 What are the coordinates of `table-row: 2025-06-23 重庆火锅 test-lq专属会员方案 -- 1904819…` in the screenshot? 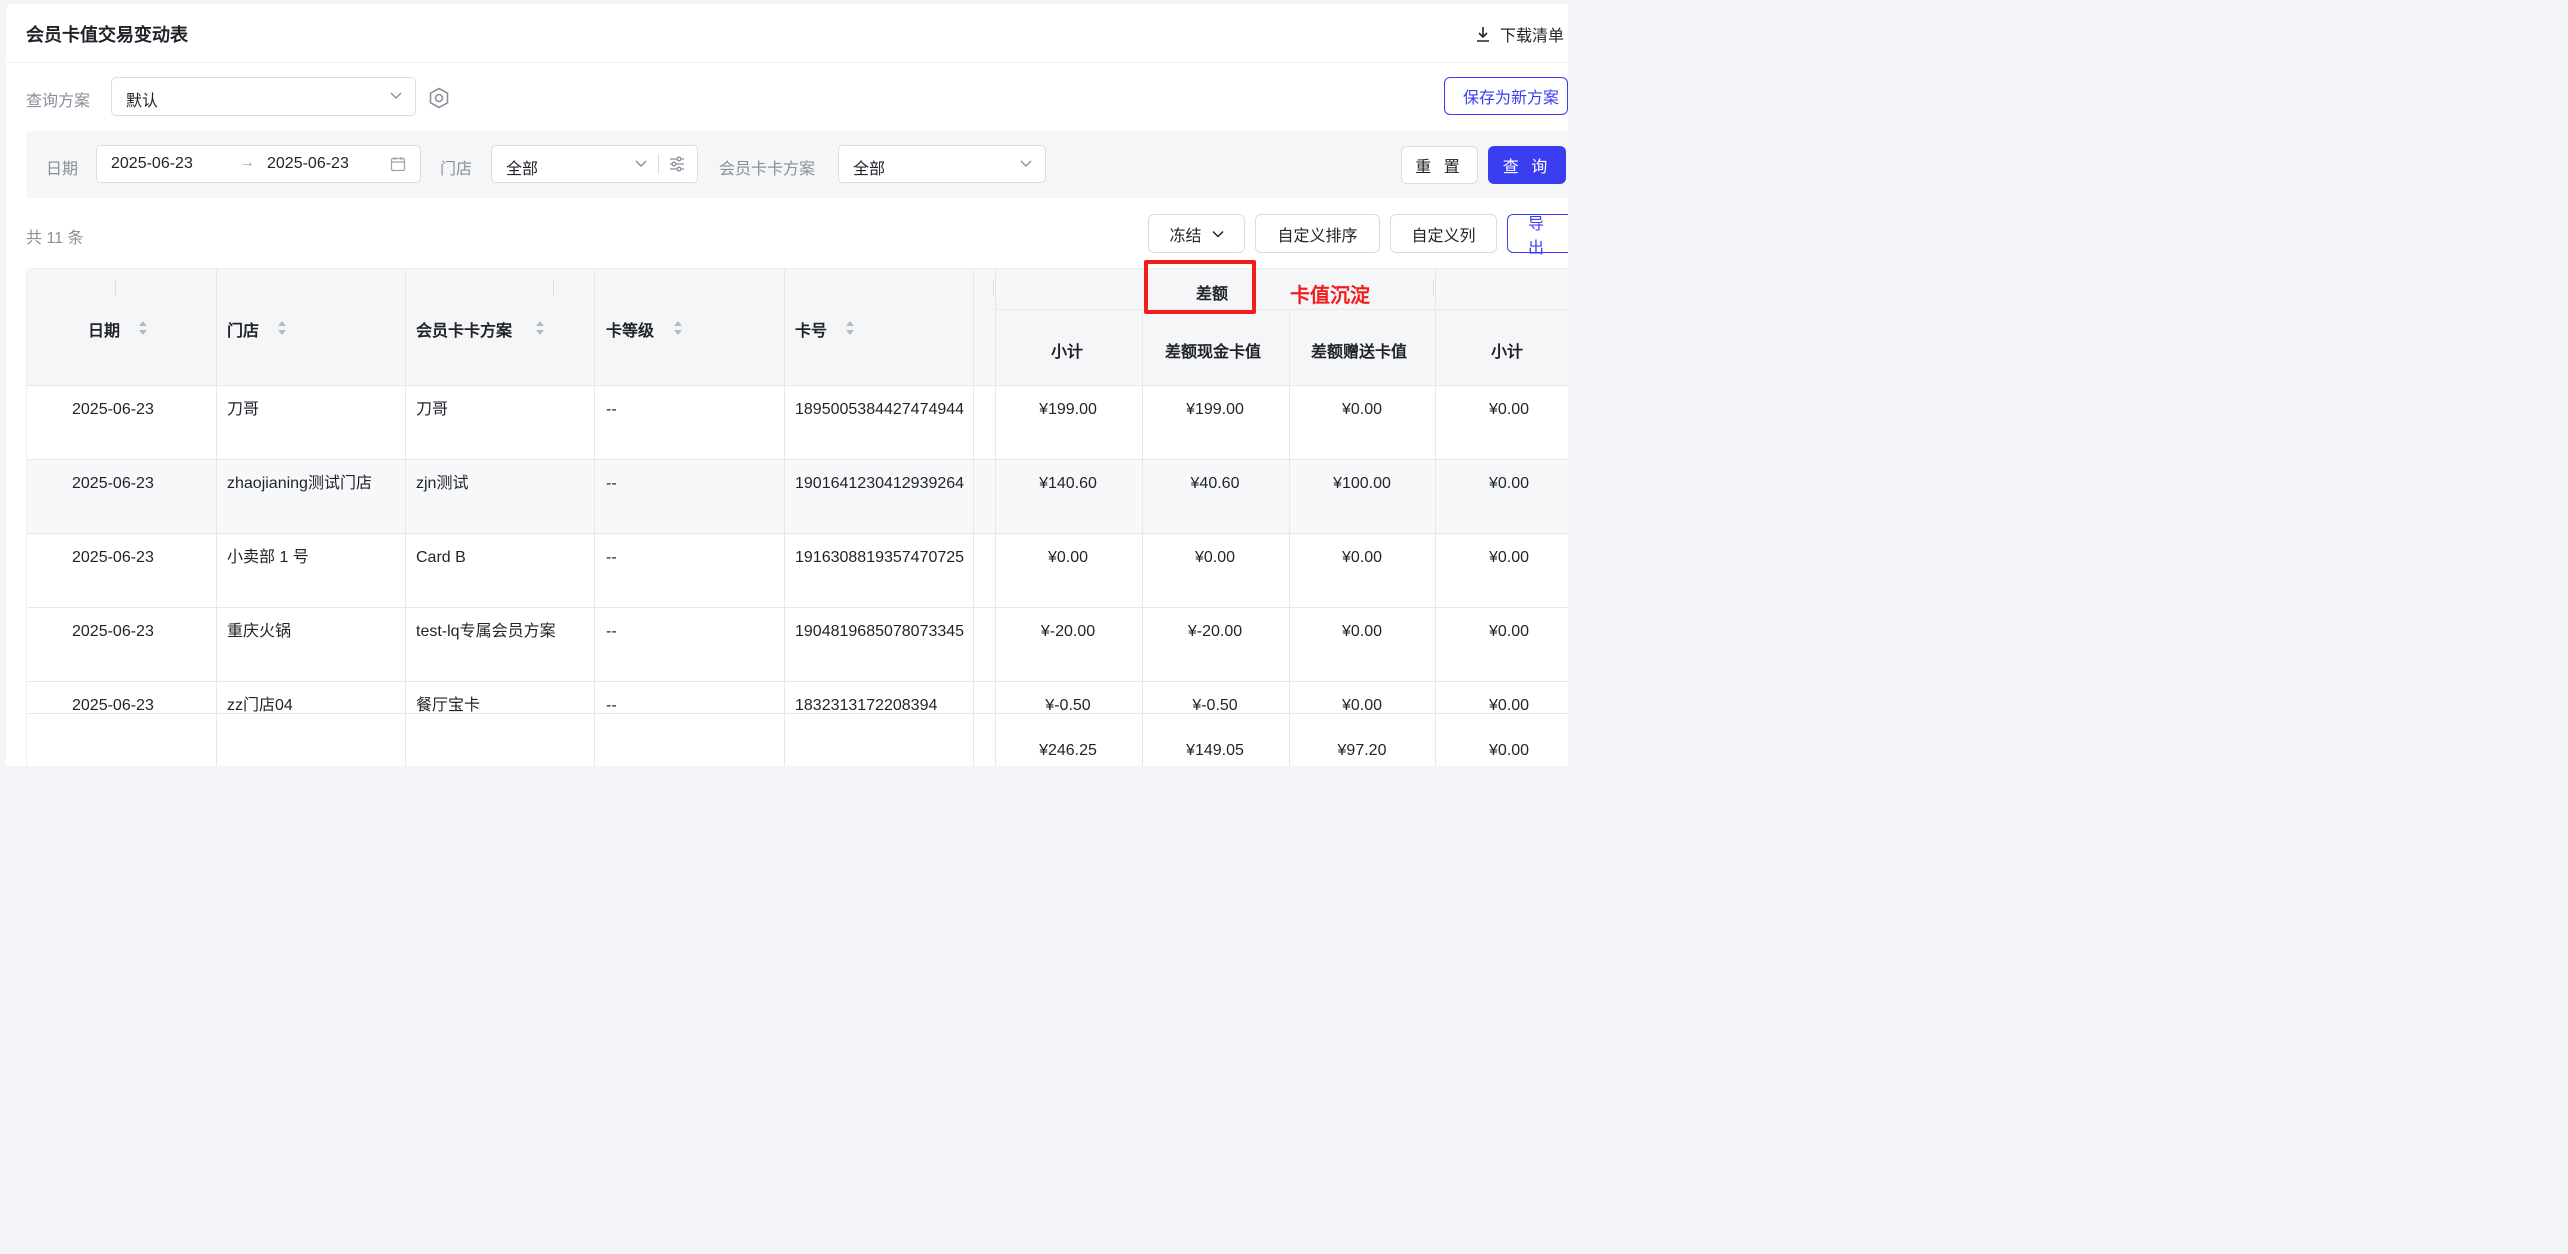 It's located at (797, 644).